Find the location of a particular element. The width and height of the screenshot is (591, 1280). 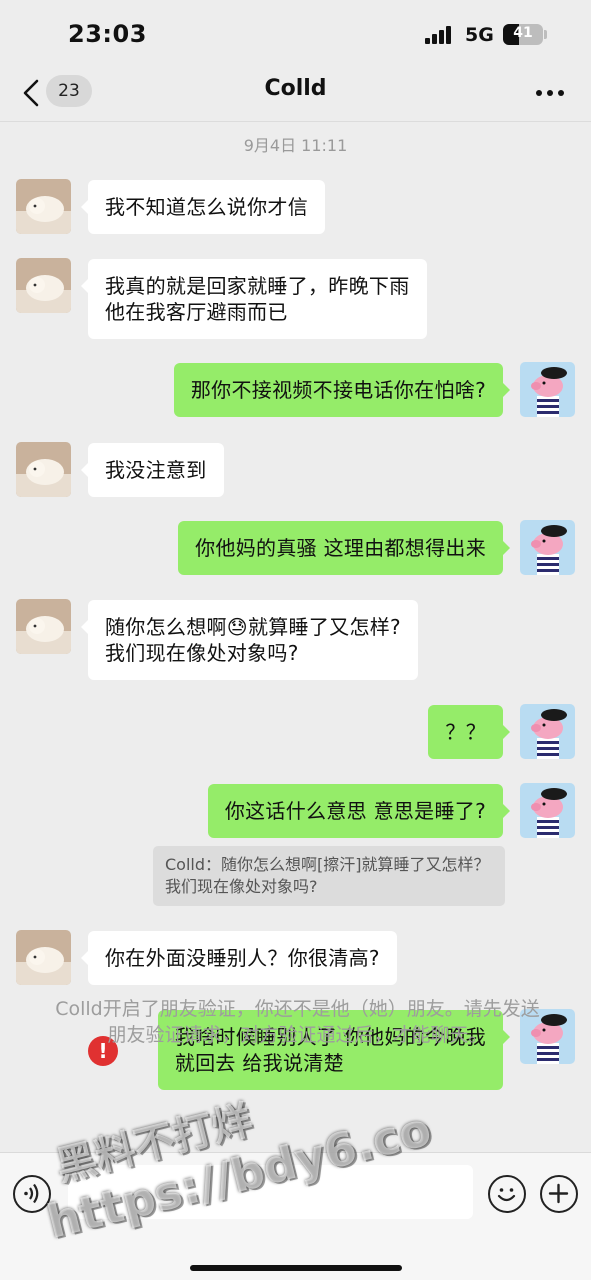

voice-icon is located at coordinates (32, 1194).